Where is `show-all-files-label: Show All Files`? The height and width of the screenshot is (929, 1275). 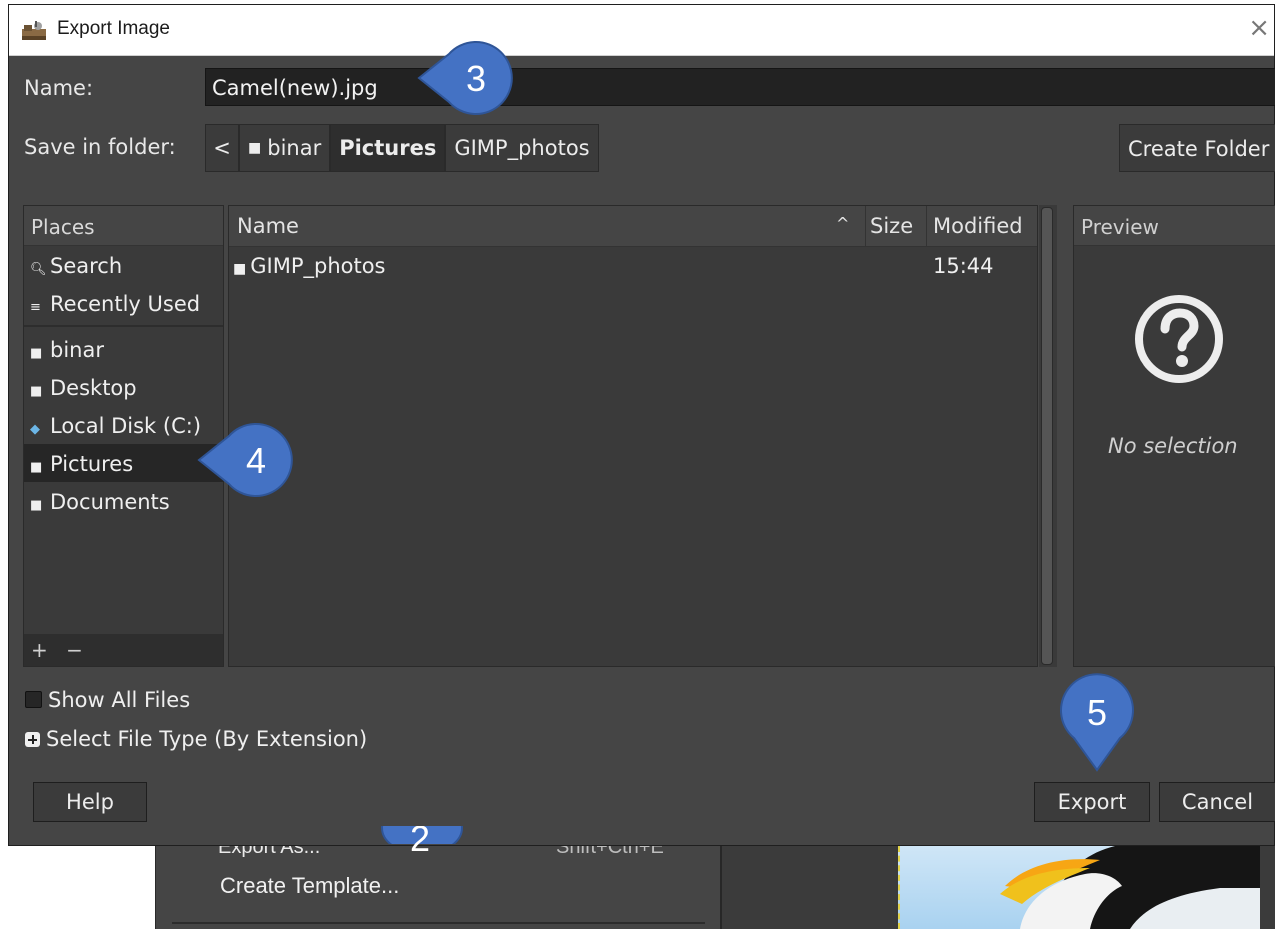 show-all-files-label: Show All Files is located at coordinates (119, 700).